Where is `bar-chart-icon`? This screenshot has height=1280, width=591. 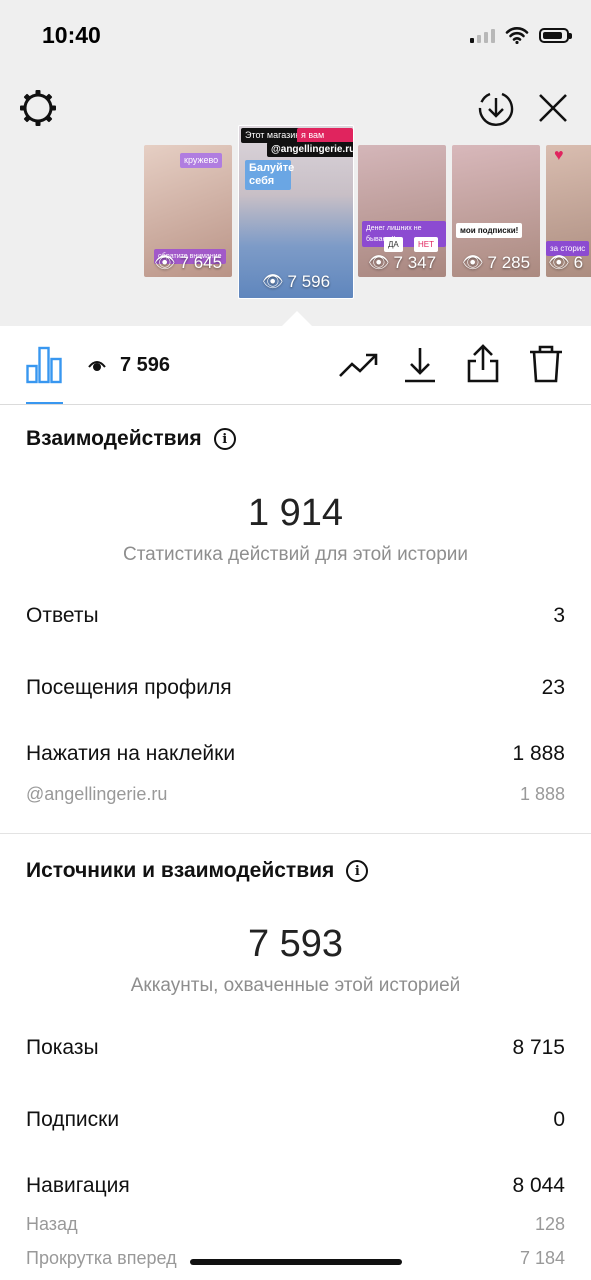
bar-chart-icon is located at coordinates (44, 365).